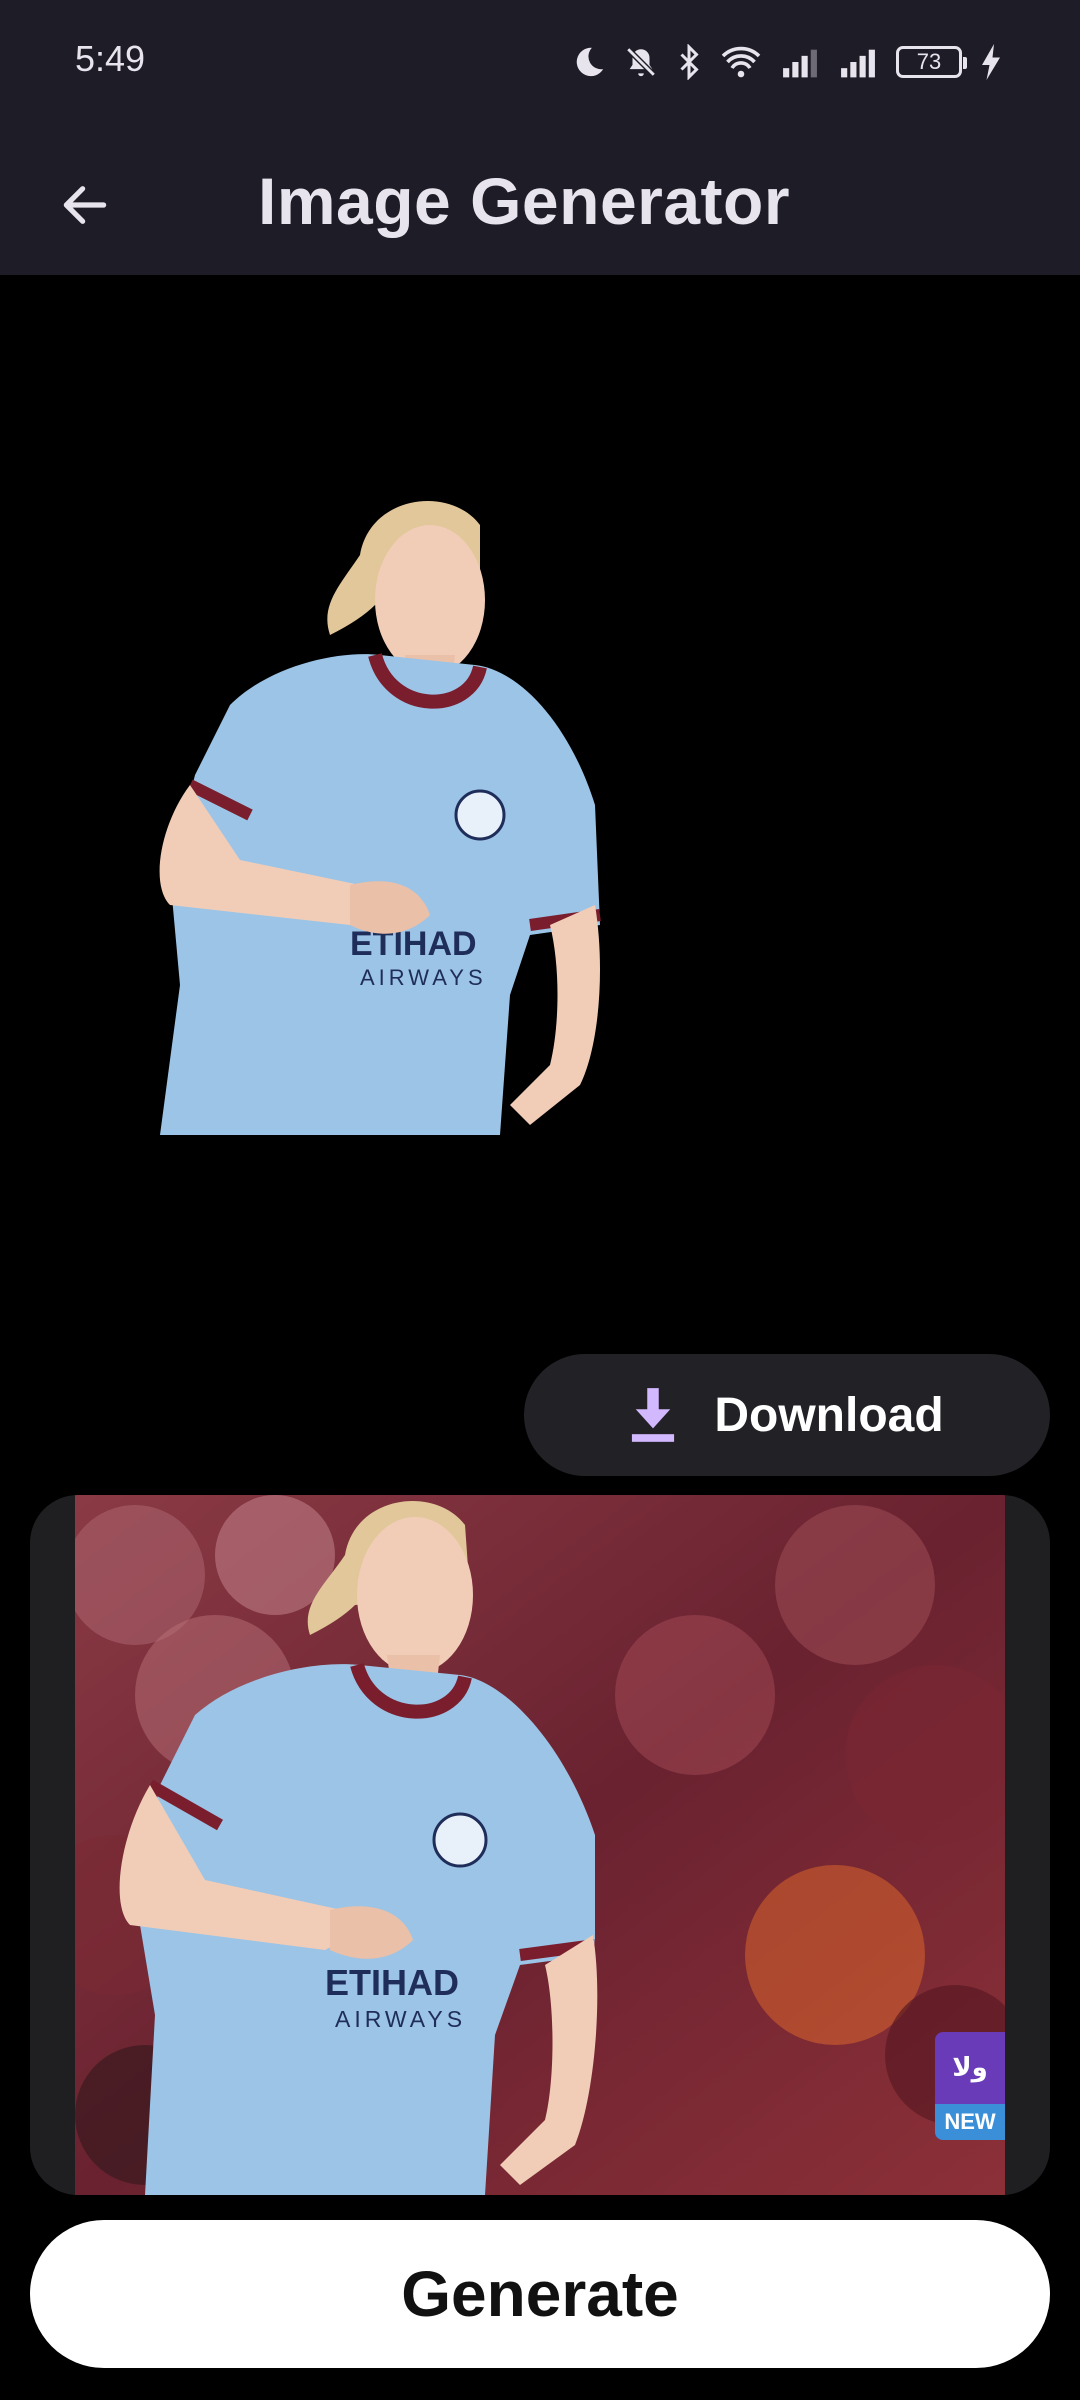 This screenshot has width=1080, height=2400. Describe the element at coordinates (829, 1415) in the screenshot. I see `download-label: Download` at that location.